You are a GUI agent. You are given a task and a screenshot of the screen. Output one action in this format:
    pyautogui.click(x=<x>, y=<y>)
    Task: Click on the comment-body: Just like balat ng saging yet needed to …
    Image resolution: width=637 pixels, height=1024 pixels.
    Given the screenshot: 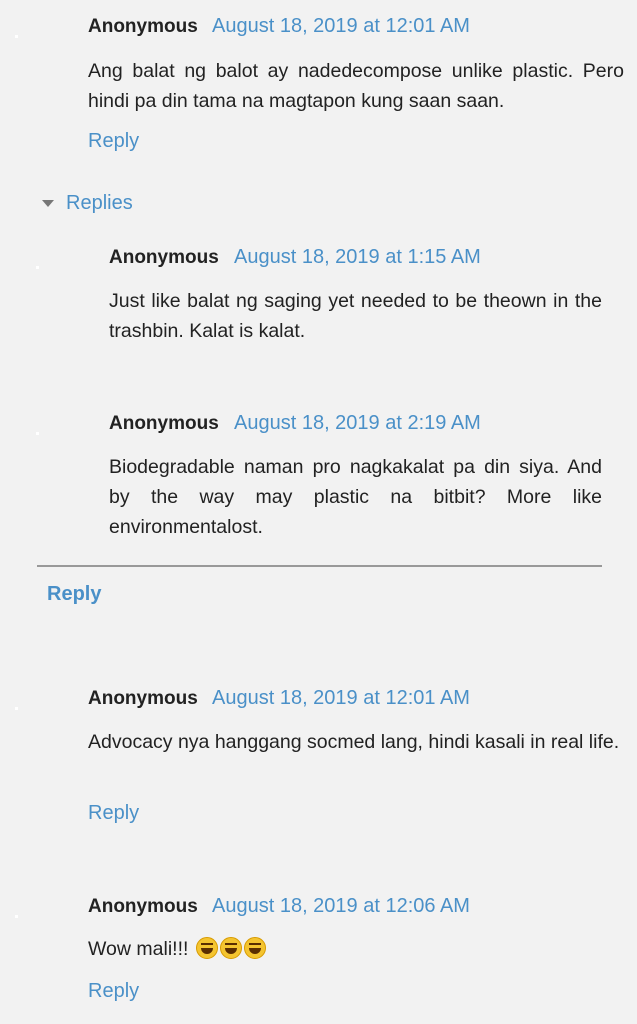 What is the action you would take?
    pyautogui.click(x=355, y=316)
    